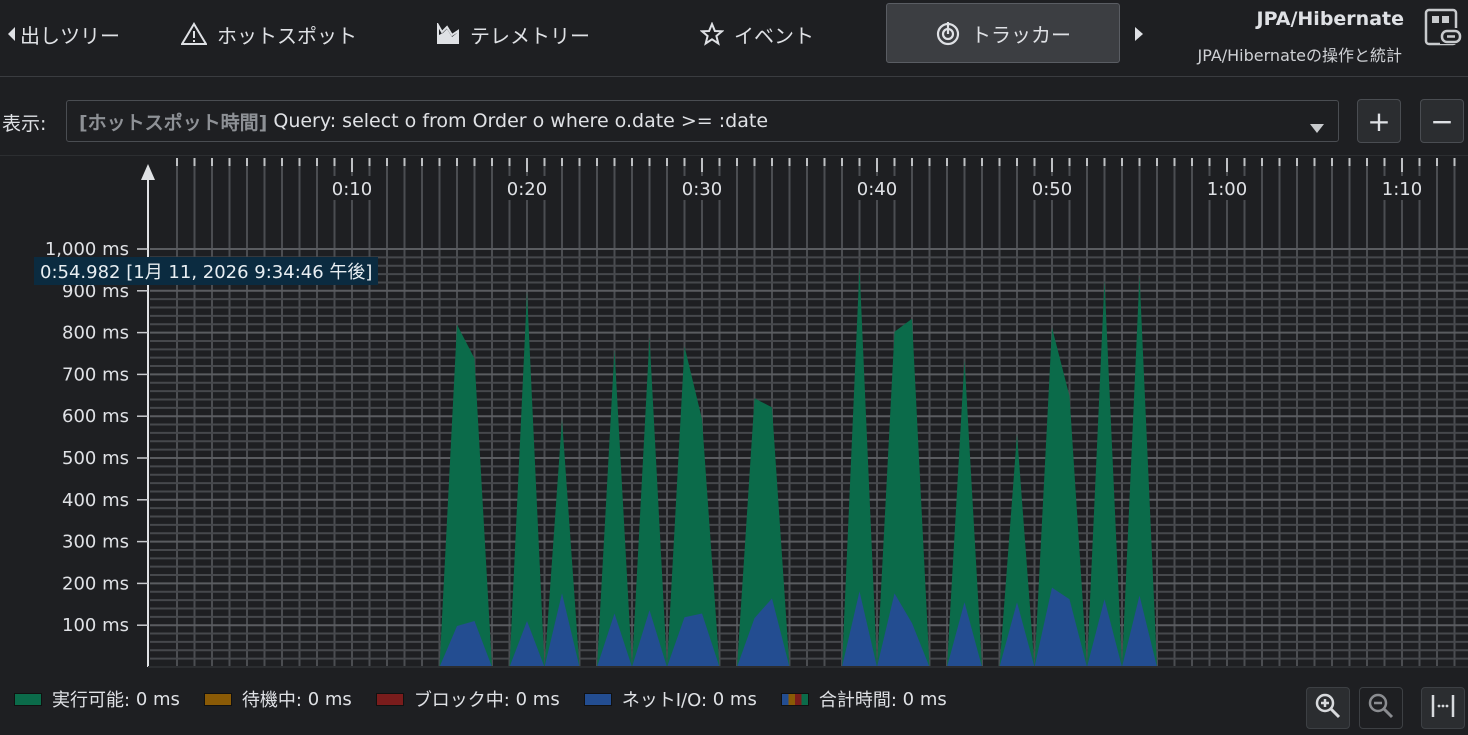 Image resolution: width=1468 pixels, height=735 pixels. I want to click on tracker-icon, so click(948, 33).